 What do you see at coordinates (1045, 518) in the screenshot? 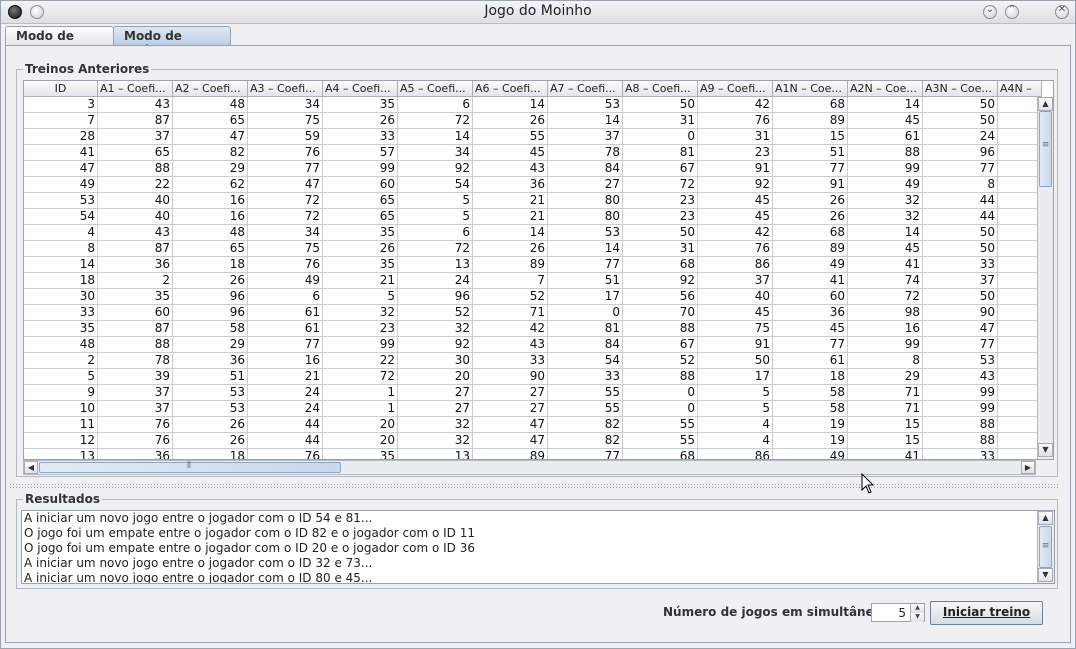
I see `scroll-up-icon: ▲` at bounding box center [1045, 518].